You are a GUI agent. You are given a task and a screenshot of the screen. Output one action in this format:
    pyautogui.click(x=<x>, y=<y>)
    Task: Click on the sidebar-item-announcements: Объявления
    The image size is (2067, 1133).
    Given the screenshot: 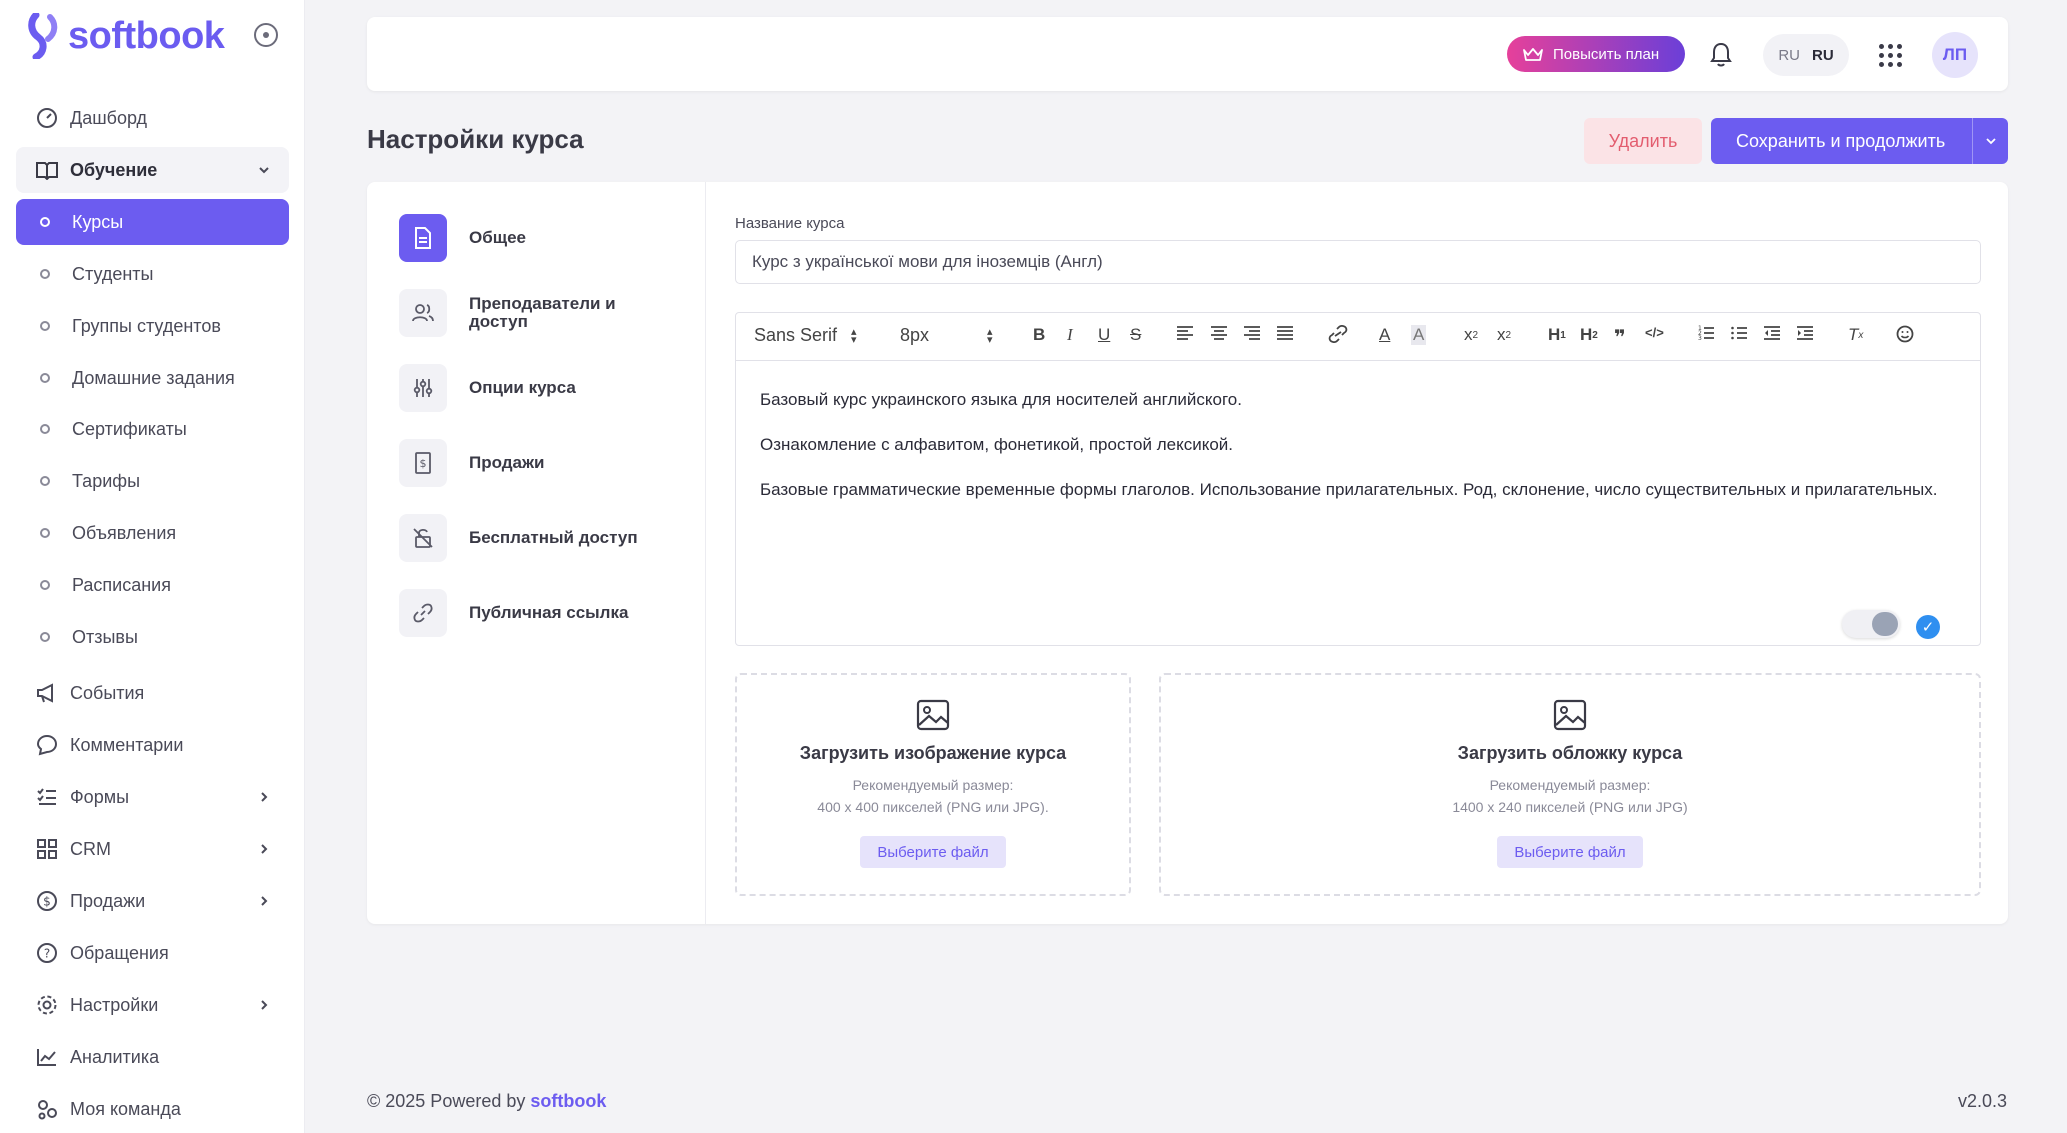 What is the action you would take?
    pyautogui.click(x=152, y=533)
    